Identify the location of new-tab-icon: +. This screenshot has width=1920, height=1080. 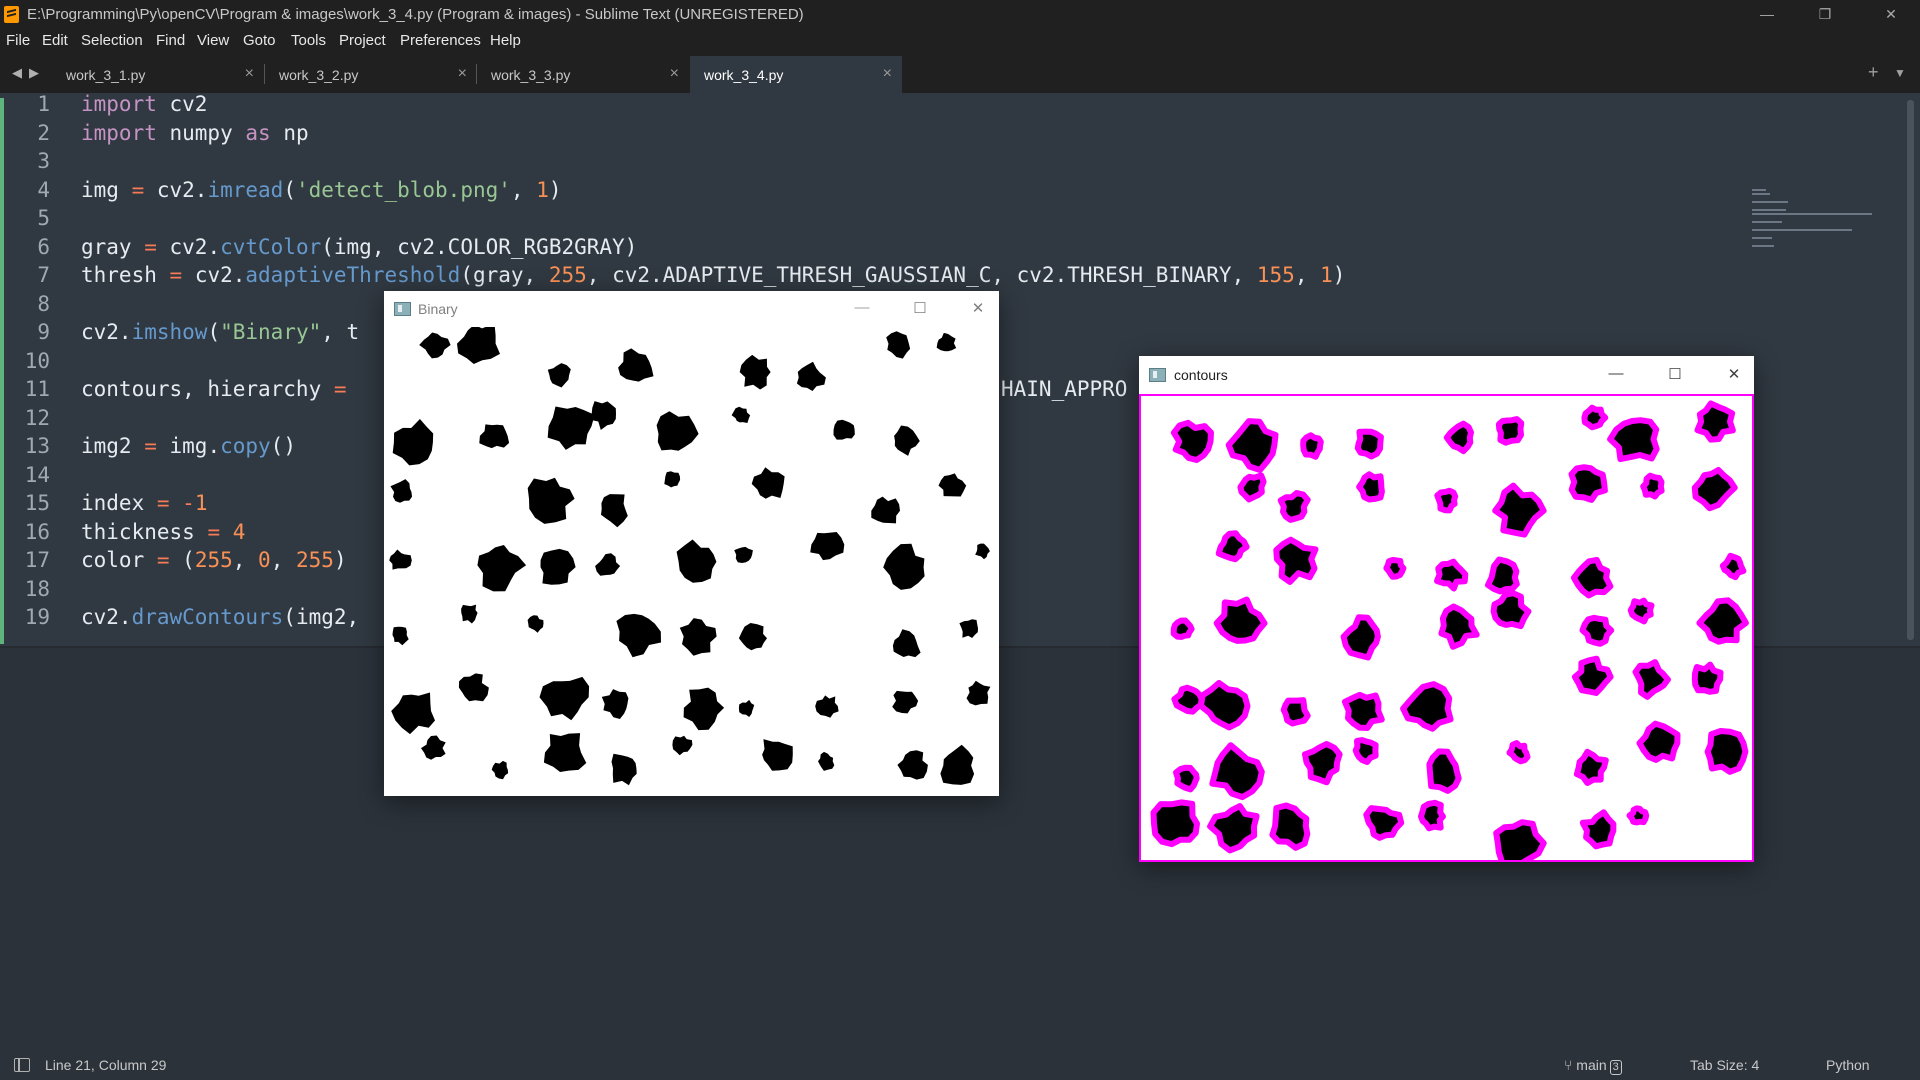
(1873, 72).